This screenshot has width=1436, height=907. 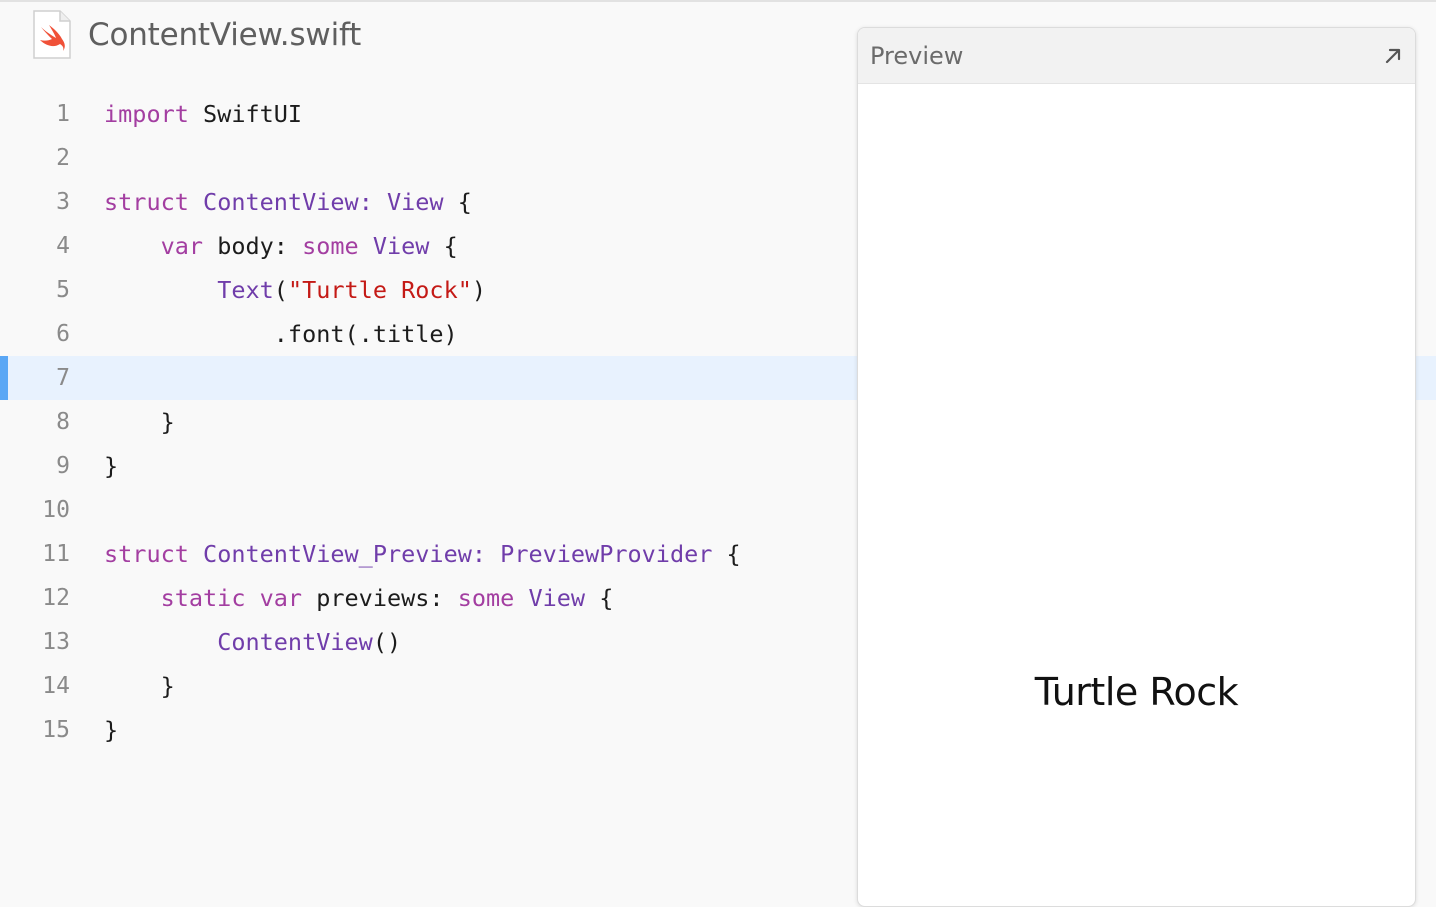 I want to click on preview-rendered-text: Turtle Rock, so click(x=1136, y=692).